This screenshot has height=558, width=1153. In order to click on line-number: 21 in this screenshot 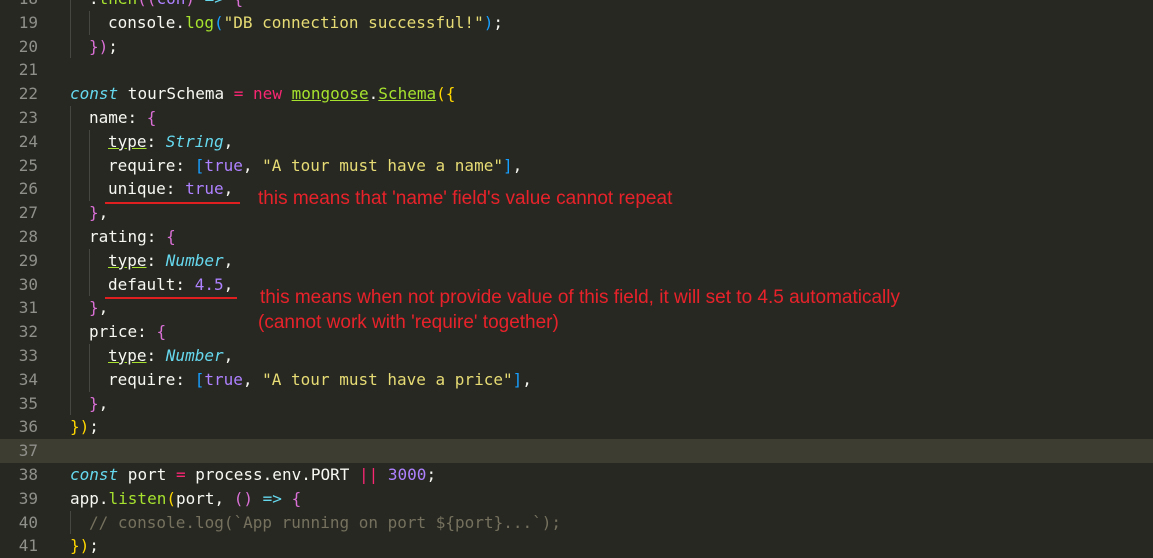, I will do `click(28, 70)`.